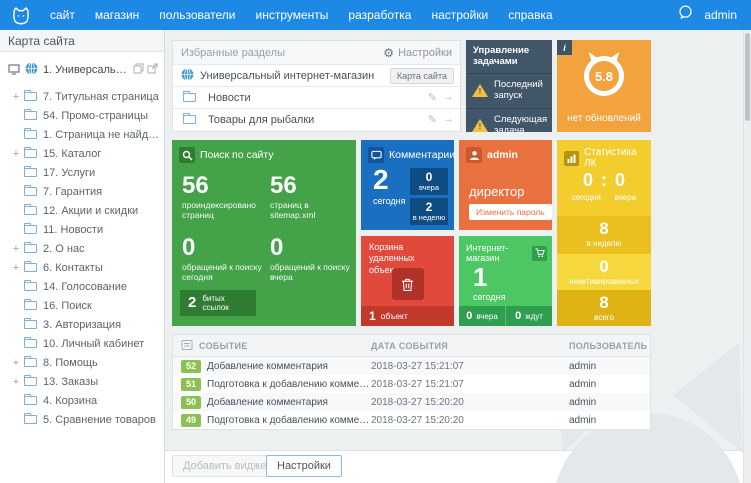  What do you see at coordinates (82, 41) in the screenshot?
I see `sidebar-title: Карта сайта` at bounding box center [82, 41].